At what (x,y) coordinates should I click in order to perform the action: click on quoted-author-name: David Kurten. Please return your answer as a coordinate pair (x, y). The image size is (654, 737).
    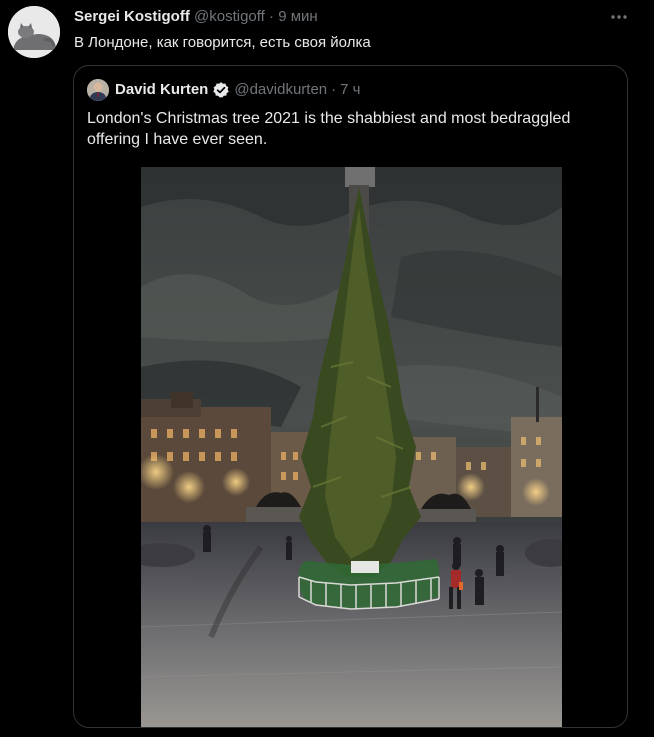
    Looking at the image, I should click on (161, 90).